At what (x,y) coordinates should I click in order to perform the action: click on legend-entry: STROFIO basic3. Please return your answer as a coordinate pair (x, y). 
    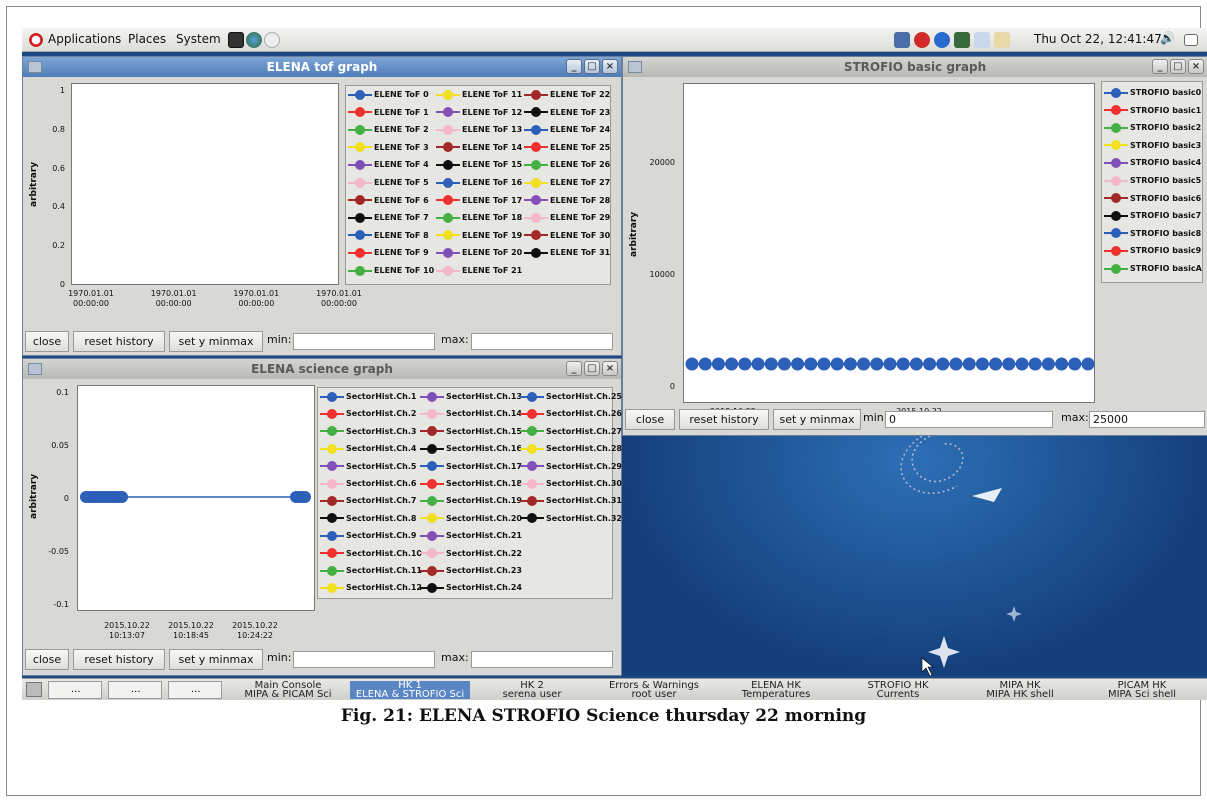
    Looking at the image, I should click on (1152, 146).